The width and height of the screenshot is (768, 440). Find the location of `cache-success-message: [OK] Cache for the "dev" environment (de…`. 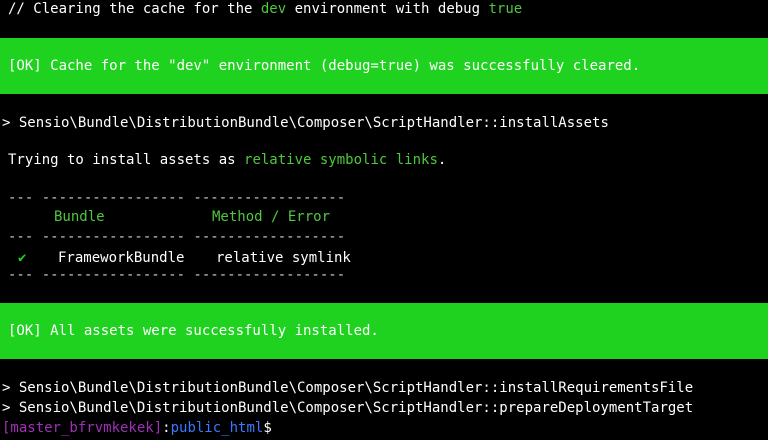

cache-success-message: [OK] Cache for the "dev" environment (de… is located at coordinates (324, 66).